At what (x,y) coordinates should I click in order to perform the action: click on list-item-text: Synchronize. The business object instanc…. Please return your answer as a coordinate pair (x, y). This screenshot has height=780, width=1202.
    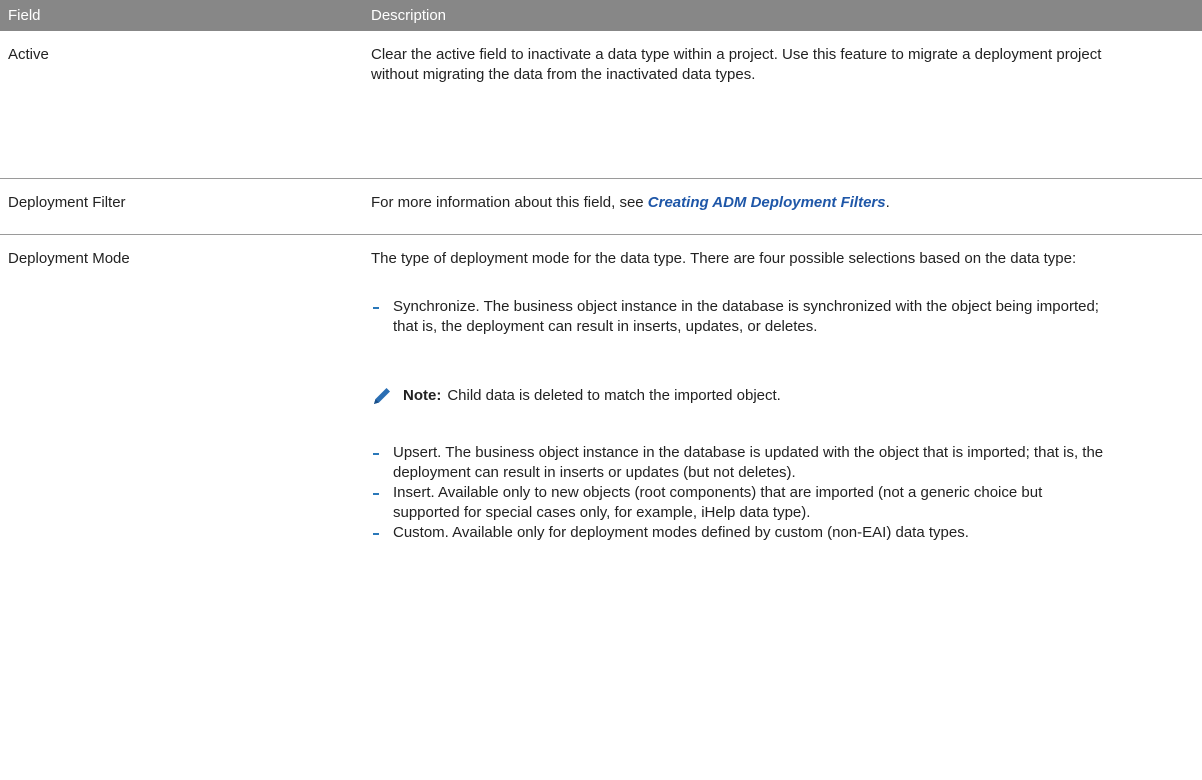
    Looking at the image, I should click on (746, 316).